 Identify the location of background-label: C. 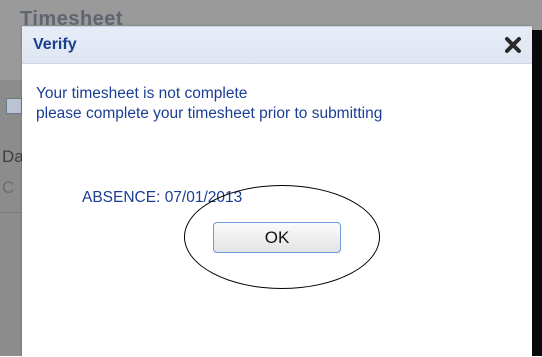
(8, 187).